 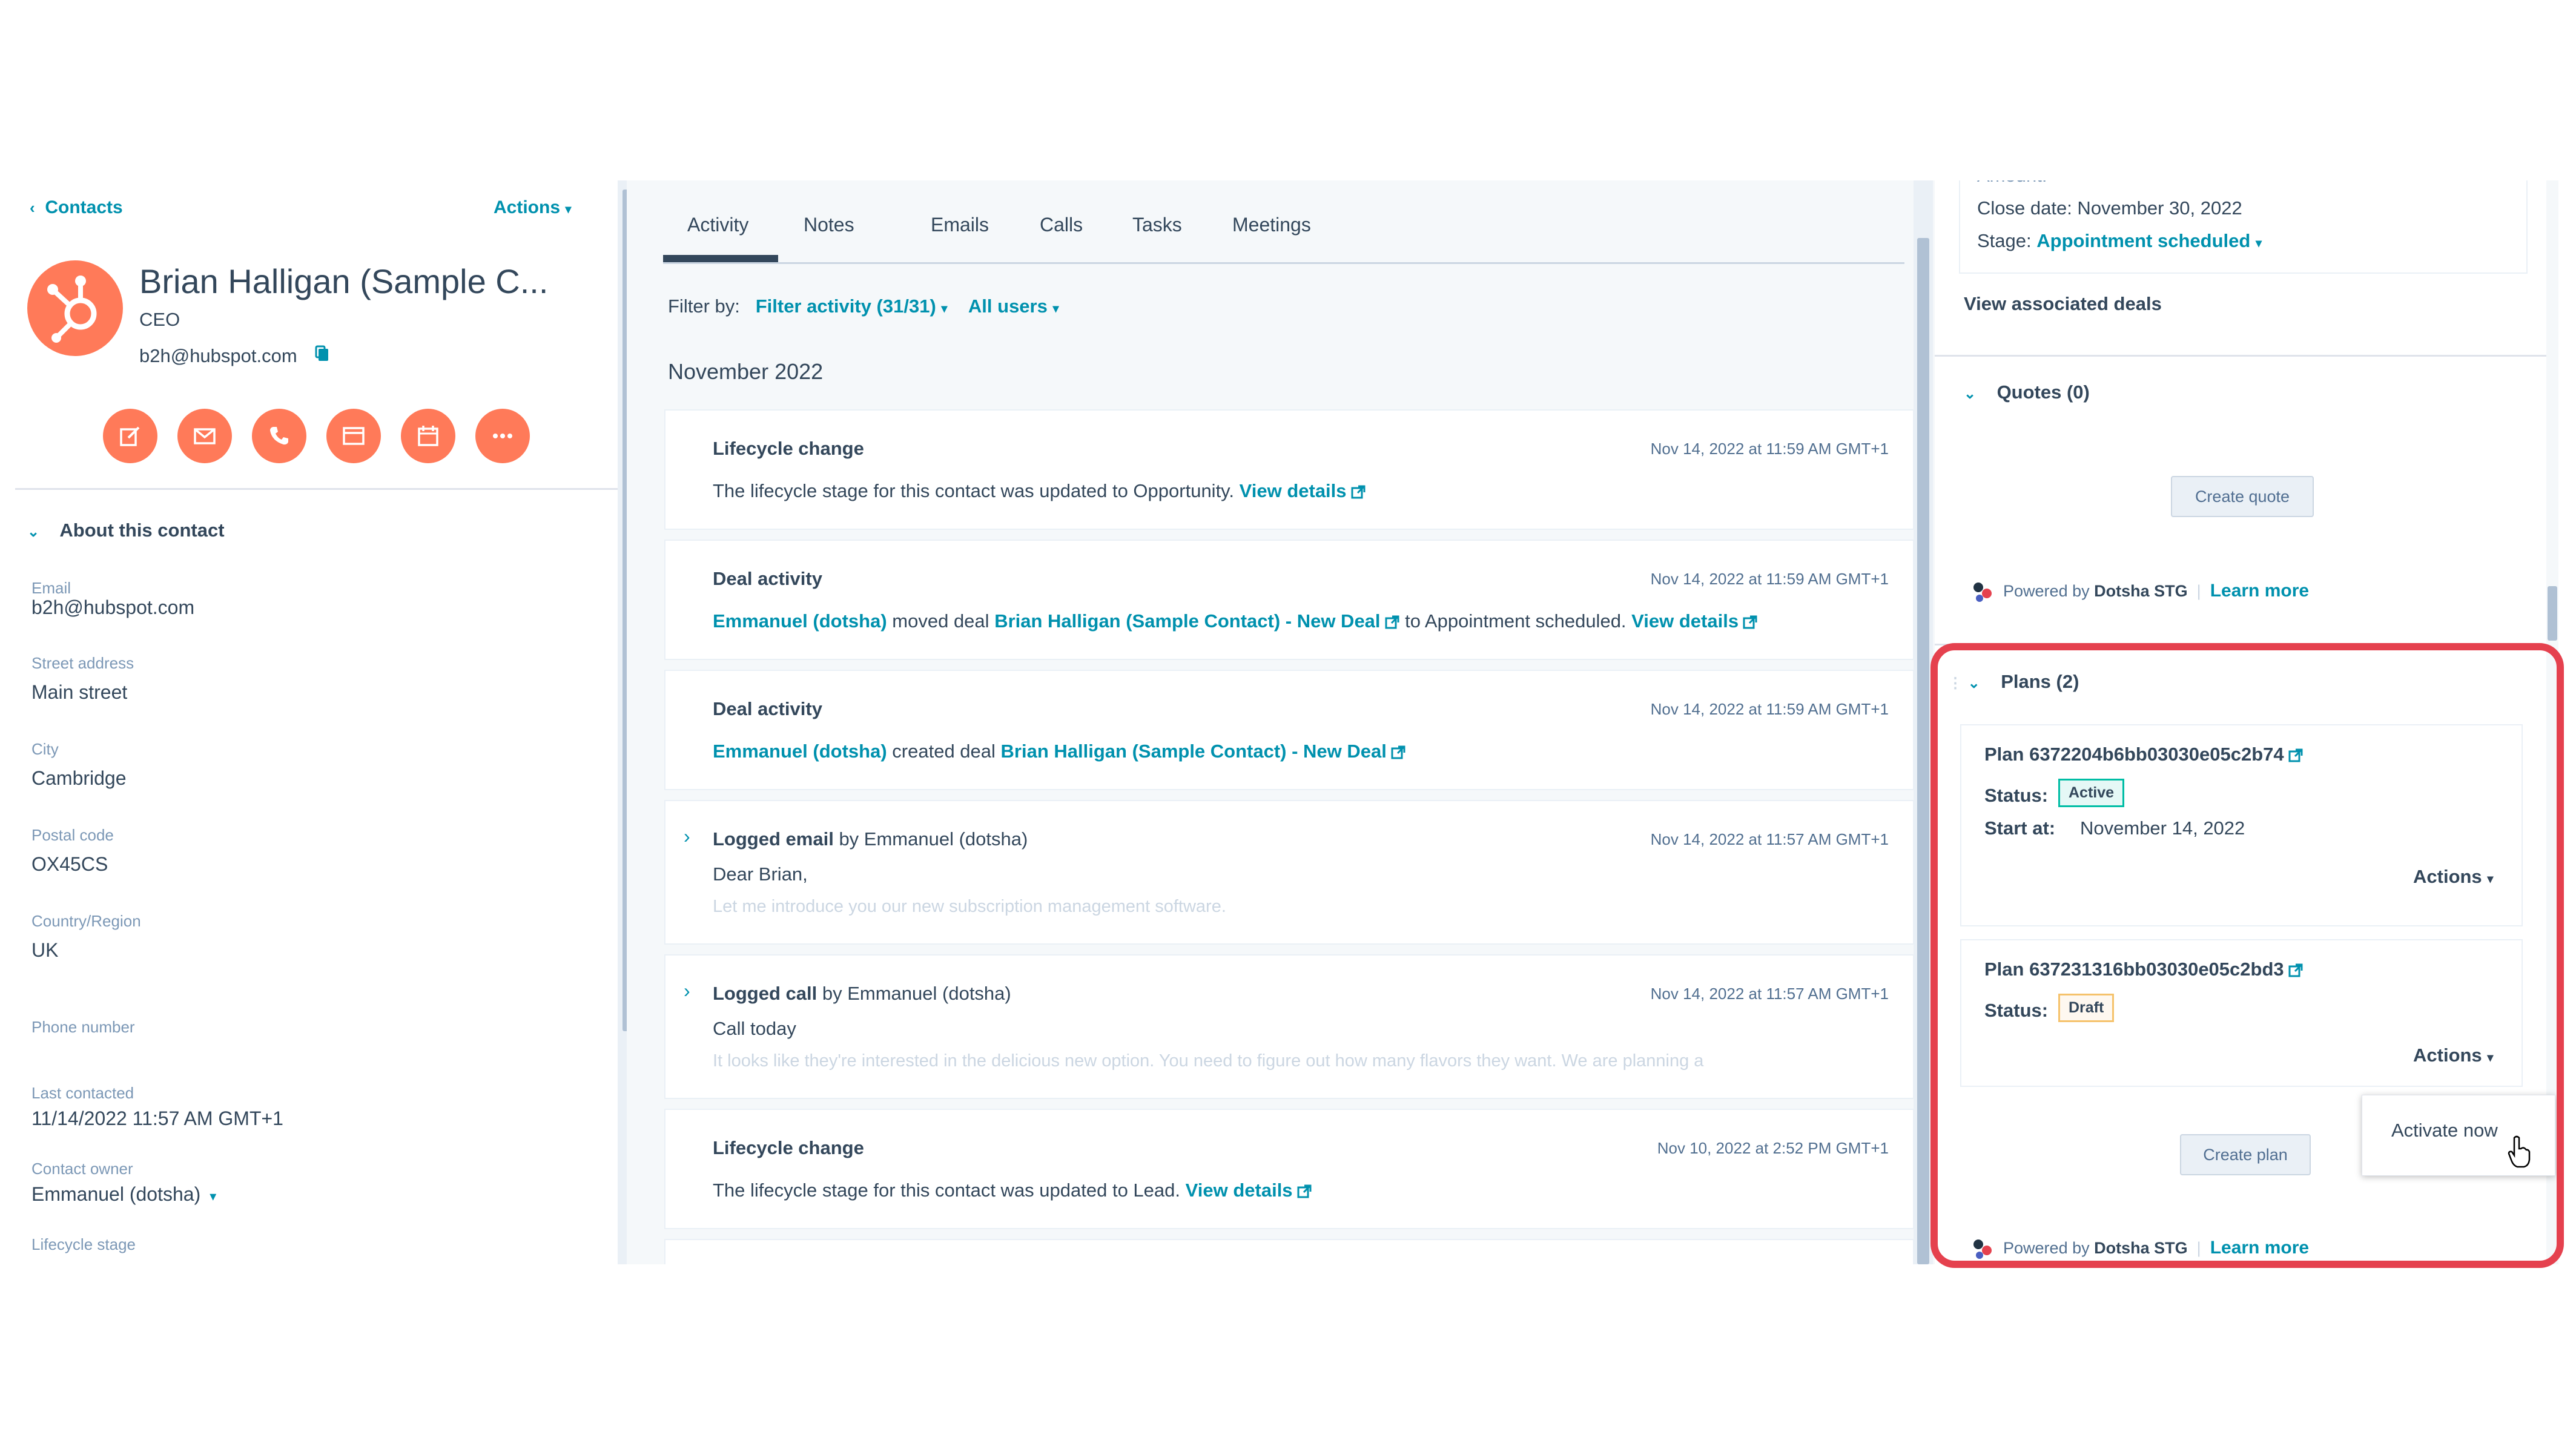 I want to click on chevron-left-icon: ‹, so click(x=32, y=208).